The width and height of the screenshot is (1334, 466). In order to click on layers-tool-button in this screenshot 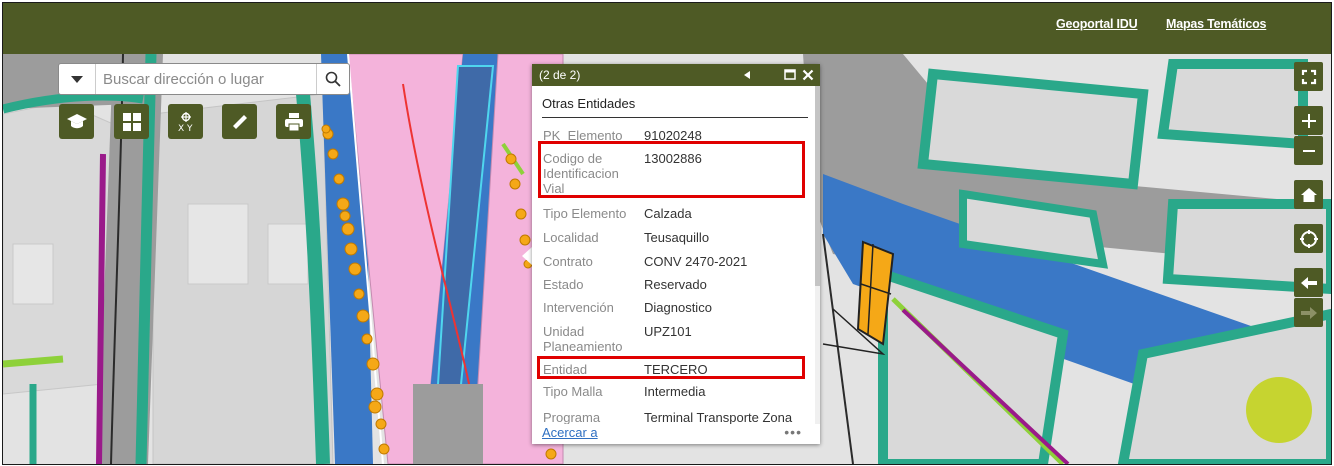, I will do `click(131, 121)`.